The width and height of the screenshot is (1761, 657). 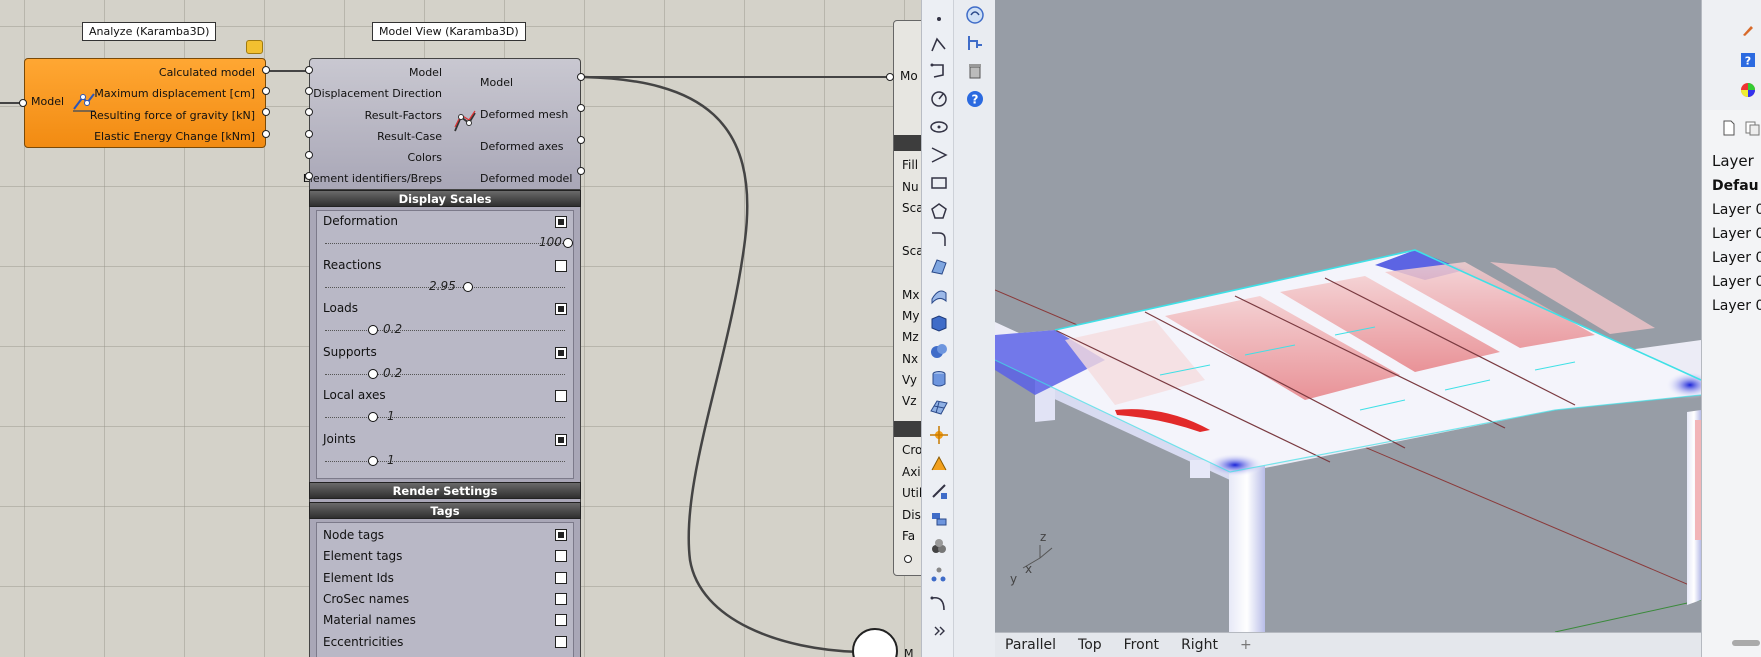 What do you see at coordinates (939, 519) in the screenshot?
I see `block-tool-icon` at bounding box center [939, 519].